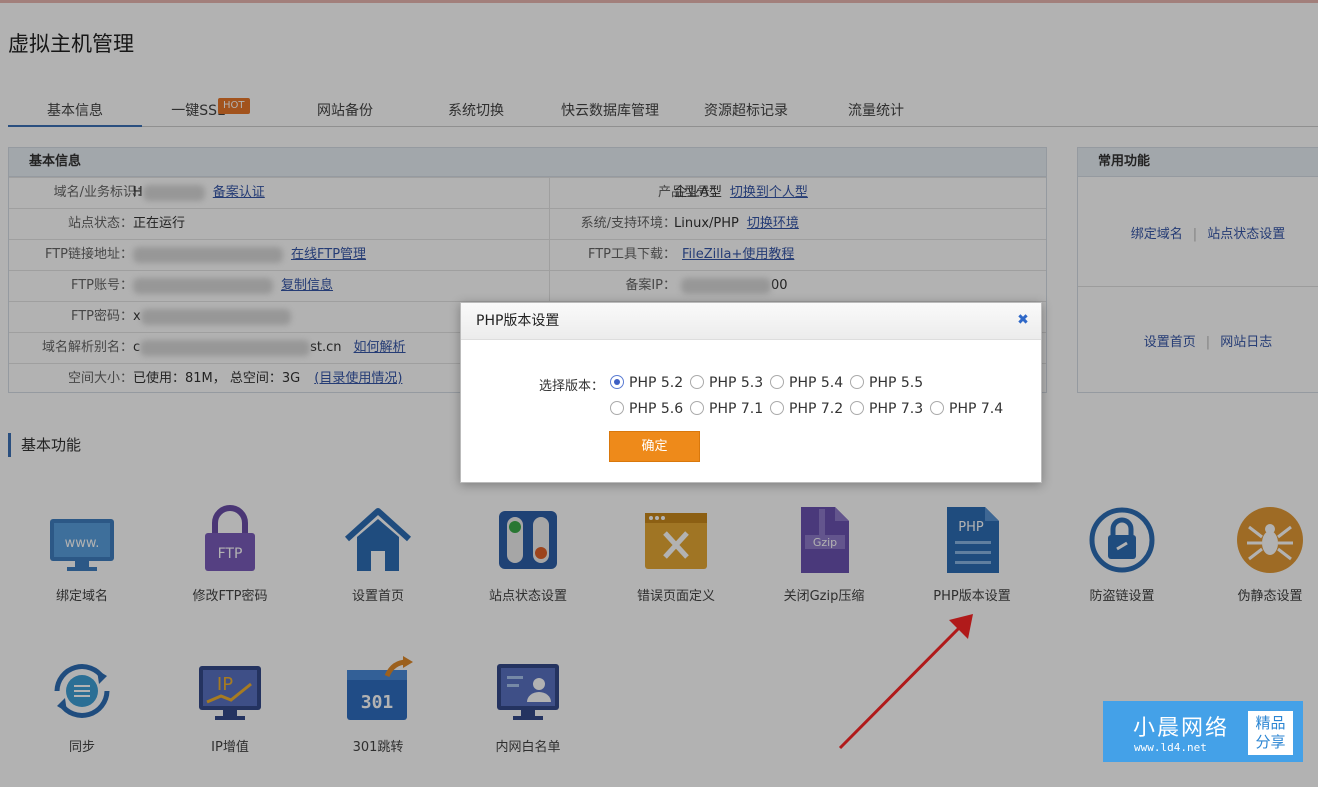 Image resolution: width=1318 pixels, height=787 pixels. Describe the element at coordinates (1170, 747) in the screenshot. I see `watermark-url: www.ld4.net` at that location.